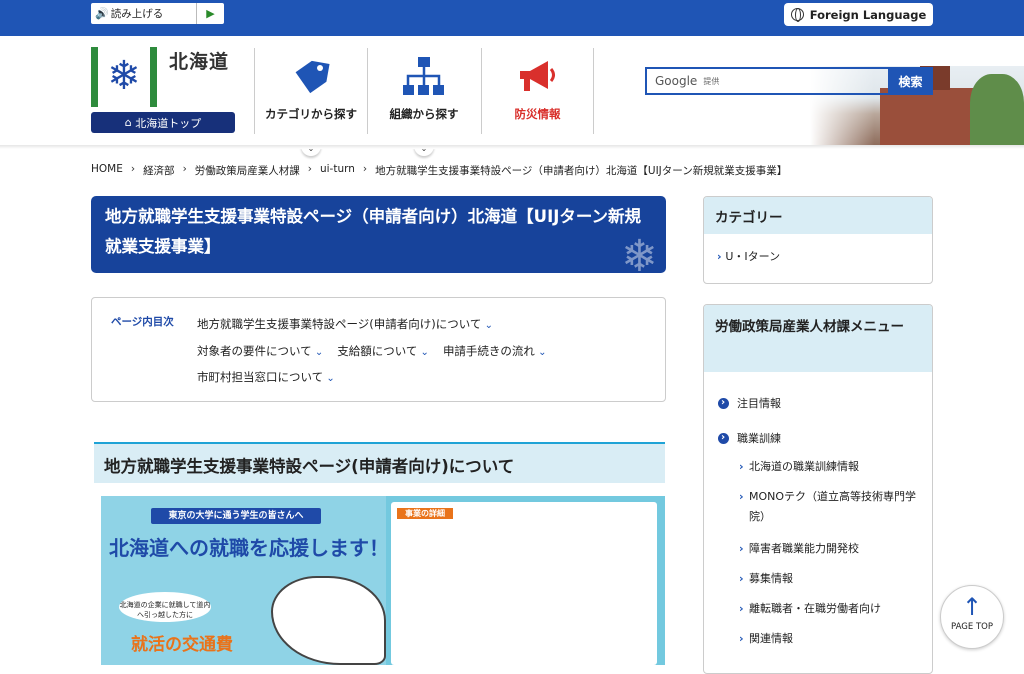 This screenshot has width=1024, height=674. What do you see at coordinates (210, 13) in the screenshot?
I see `play-icon: ▶` at bounding box center [210, 13].